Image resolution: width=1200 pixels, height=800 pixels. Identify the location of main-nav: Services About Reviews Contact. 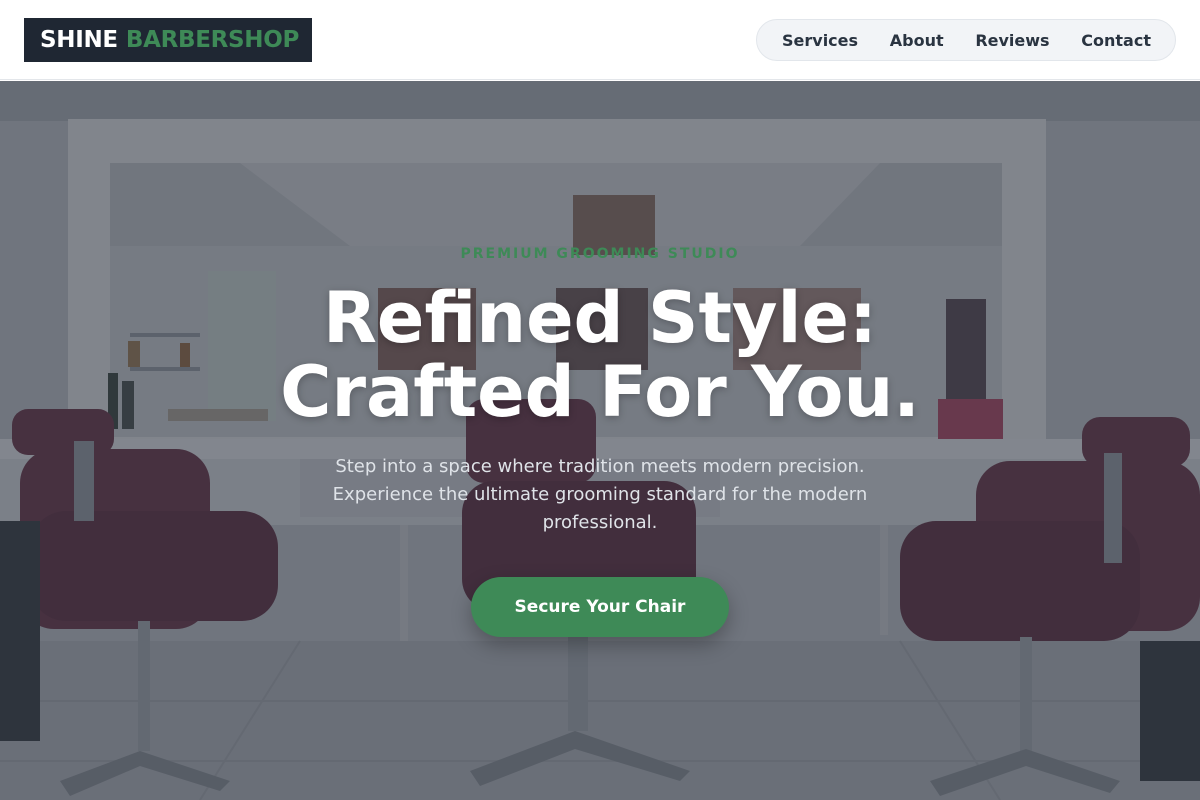
(966, 40).